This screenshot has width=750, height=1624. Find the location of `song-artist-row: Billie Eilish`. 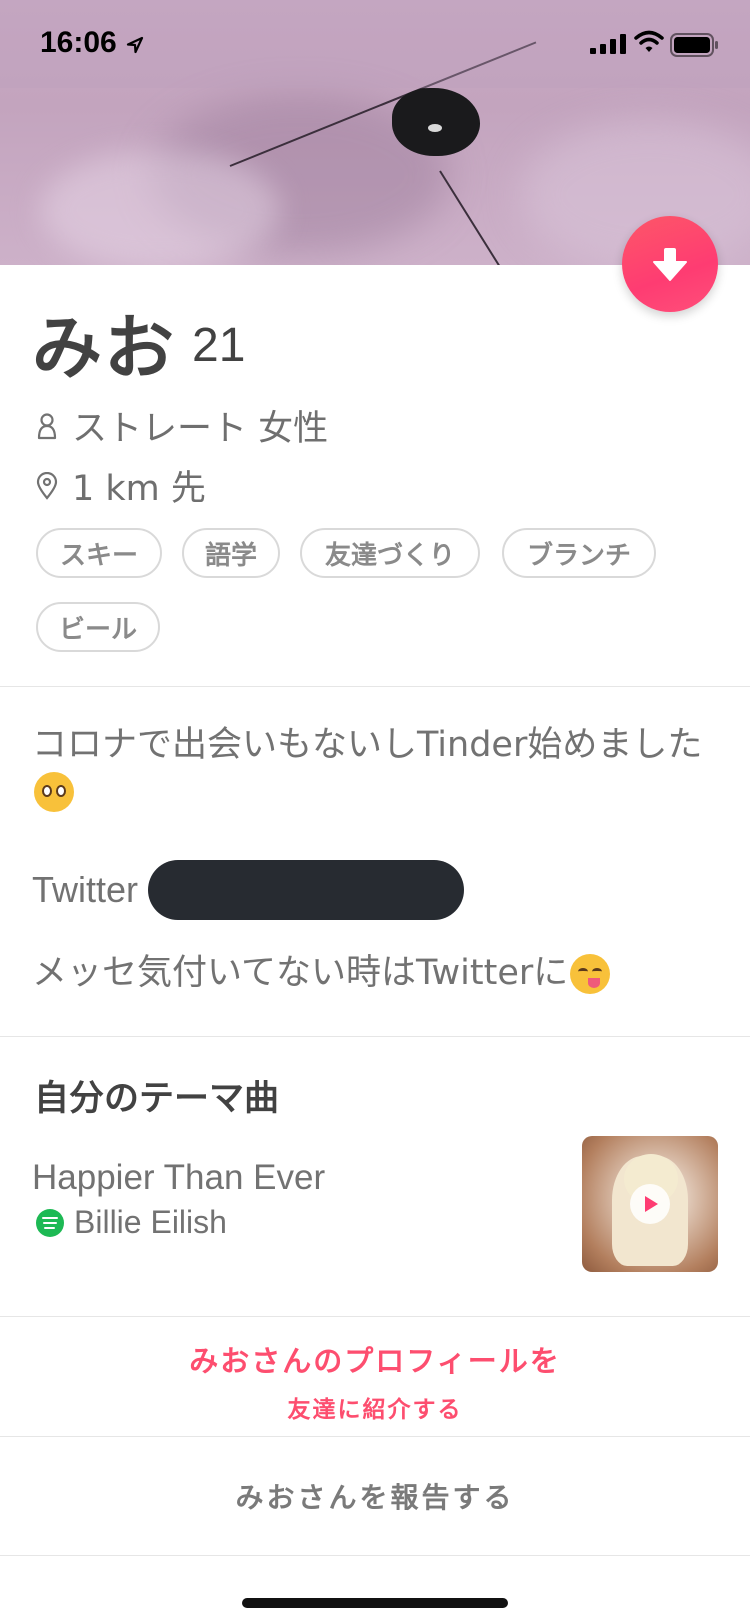

song-artist-row: Billie Eilish is located at coordinates (131, 1222).